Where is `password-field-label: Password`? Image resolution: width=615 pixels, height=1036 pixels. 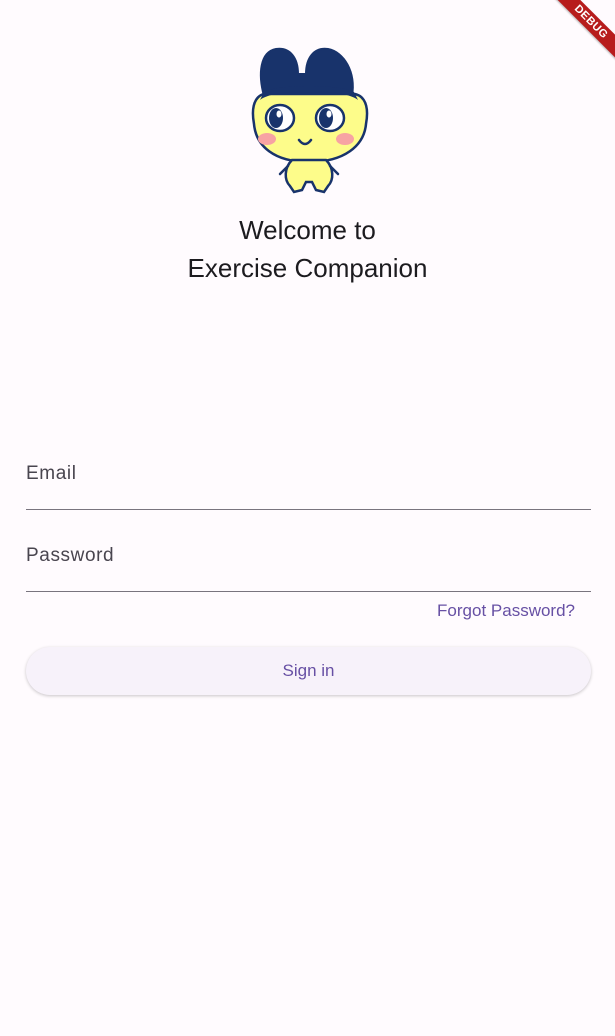 password-field-label: Password is located at coordinates (70, 555).